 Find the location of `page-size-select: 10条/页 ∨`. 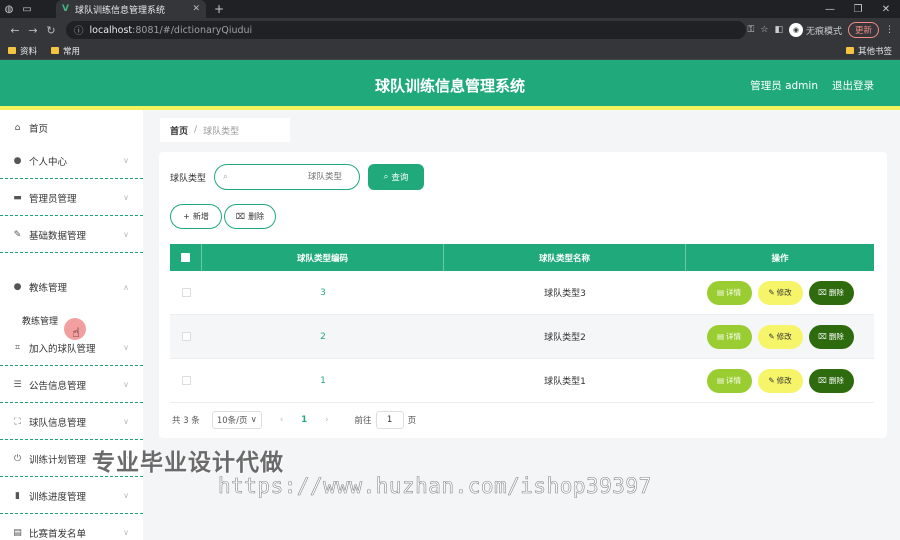

page-size-select: 10条/页 ∨ is located at coordinates (236, 420).